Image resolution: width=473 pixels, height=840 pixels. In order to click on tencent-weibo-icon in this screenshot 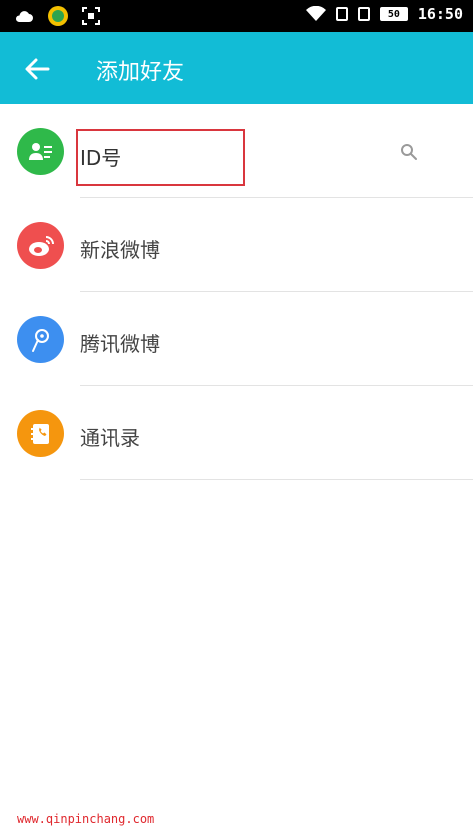, I will do `click(40, 339)`.